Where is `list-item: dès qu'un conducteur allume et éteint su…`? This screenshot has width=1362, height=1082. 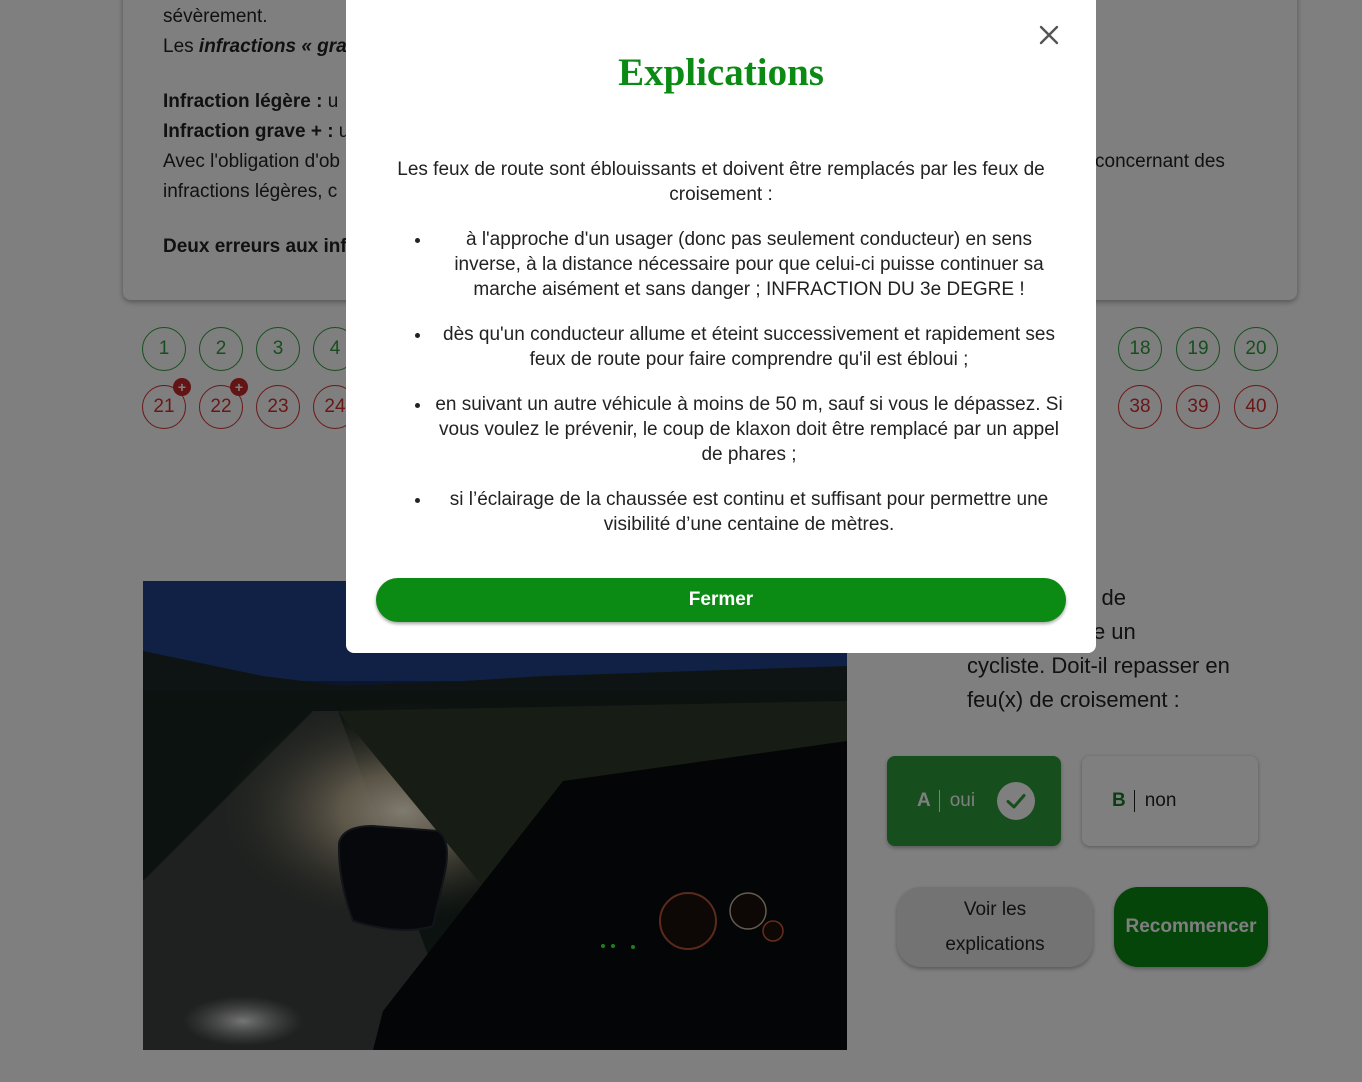 list-item: dès qu'un conducteur allume et éteint su… is located at coordinates (749, 347).